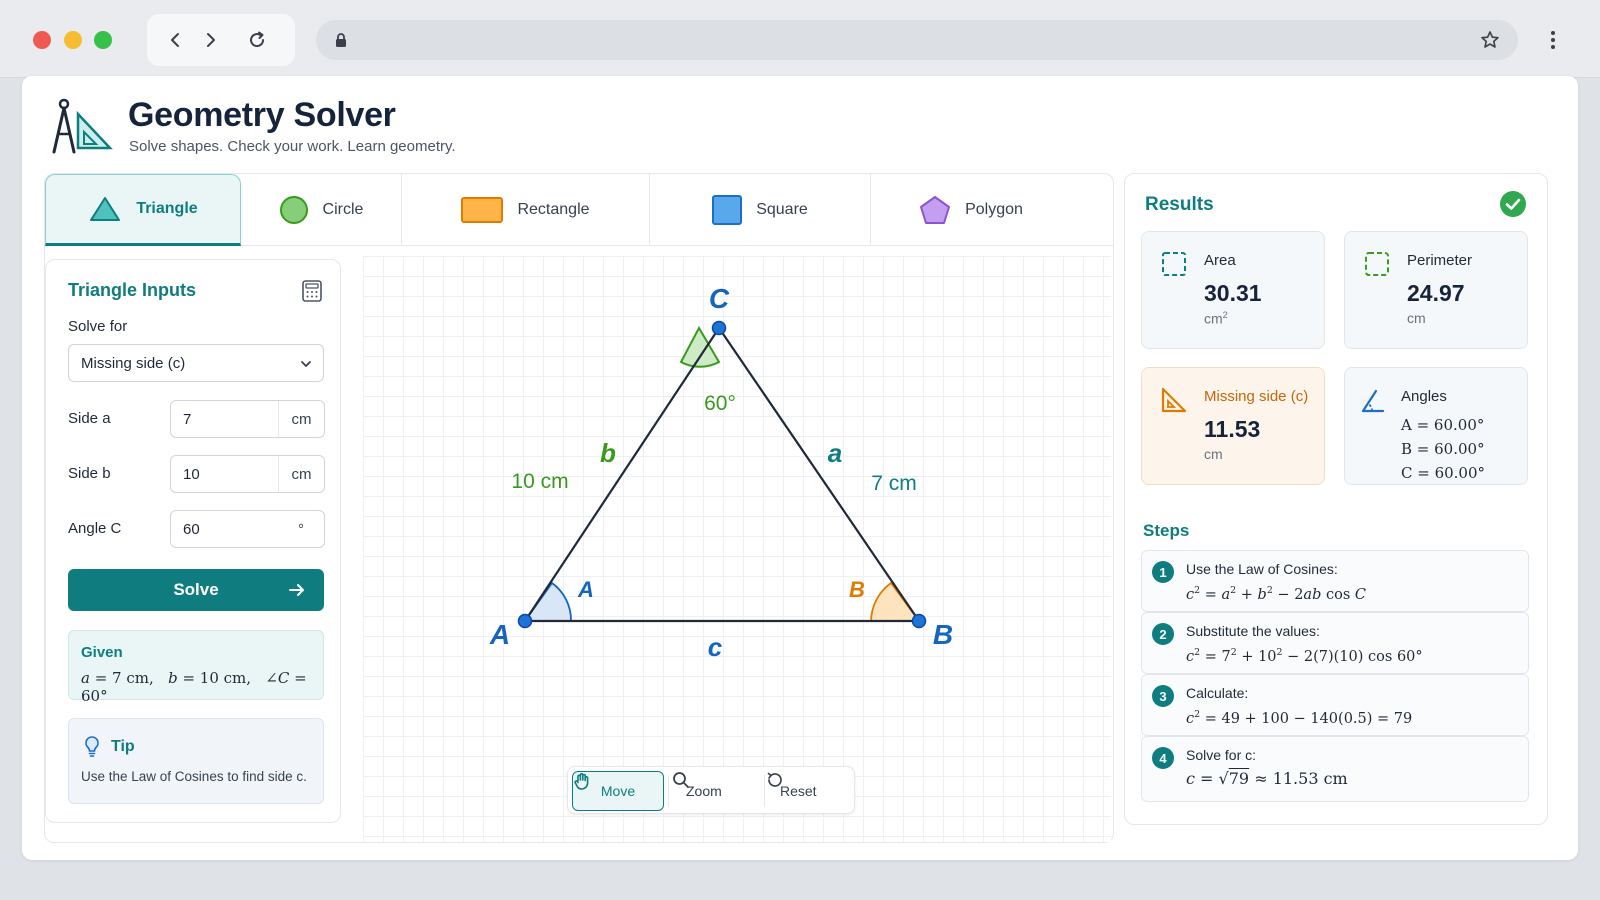 Image resolution: width=1600 pixels, height=900 pixels. I want to click on step-item: 4 Solve for c: c = √79 ≈ 11.53 cm, so click(1335, 769).